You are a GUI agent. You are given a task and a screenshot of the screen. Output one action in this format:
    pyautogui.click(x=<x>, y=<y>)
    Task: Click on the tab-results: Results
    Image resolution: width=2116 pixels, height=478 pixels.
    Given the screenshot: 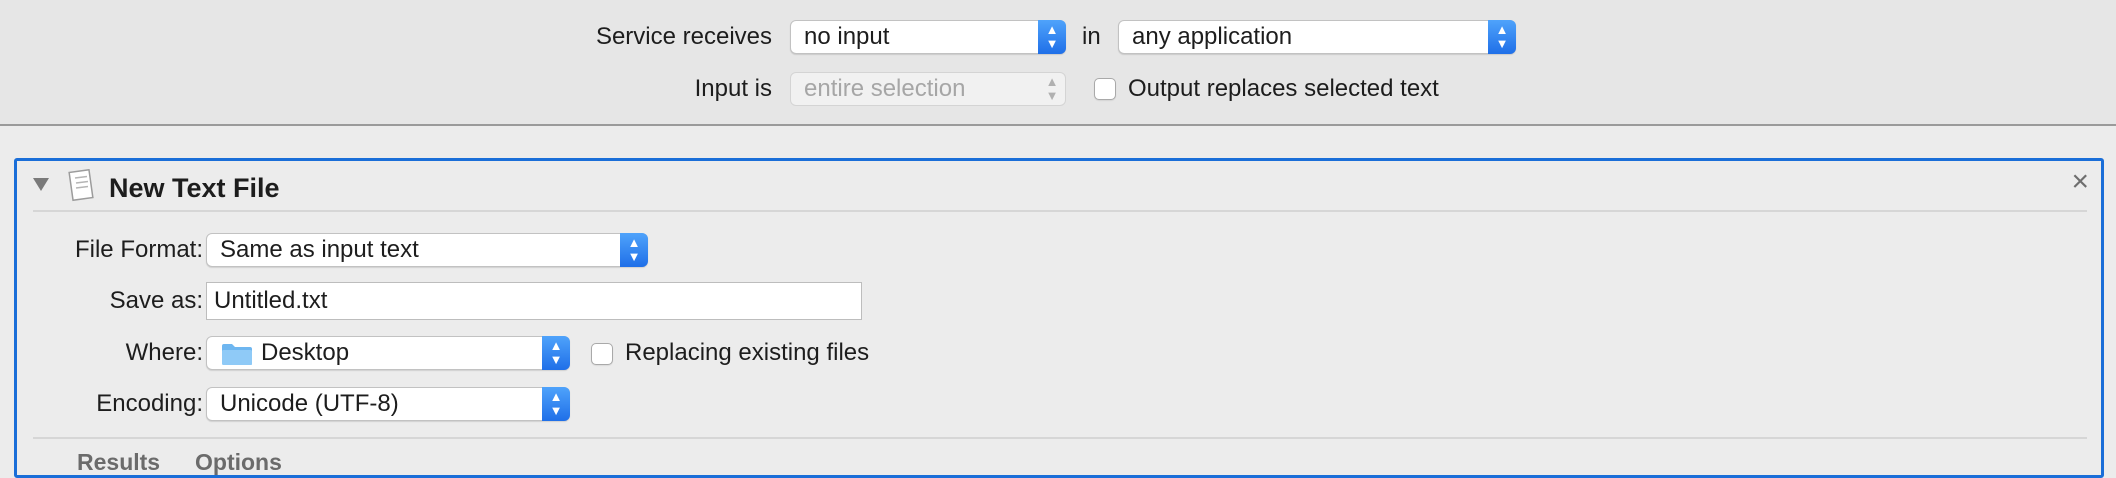 What is the action you would take?
    pyautogui.click(x=118, y=462)
    